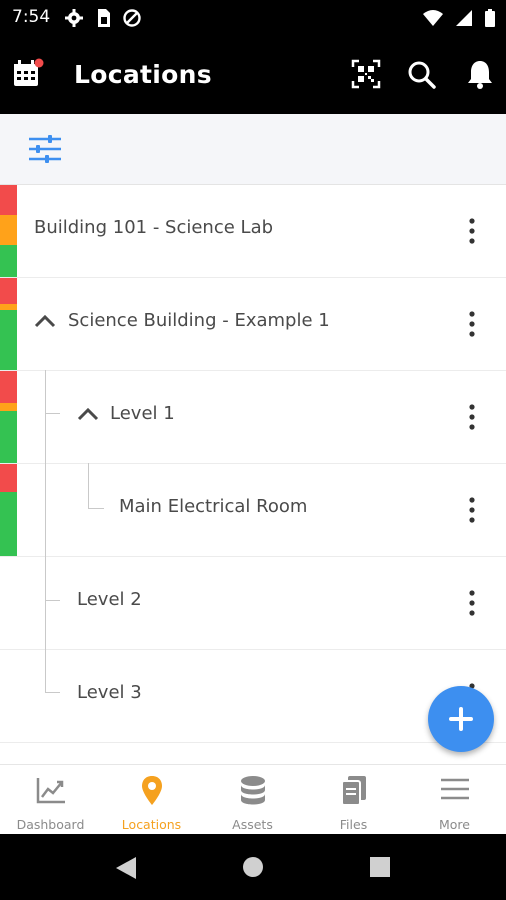 The width and height of the screenshot is (506, 900). I want to click on wifi-icon, so click(433, 18).